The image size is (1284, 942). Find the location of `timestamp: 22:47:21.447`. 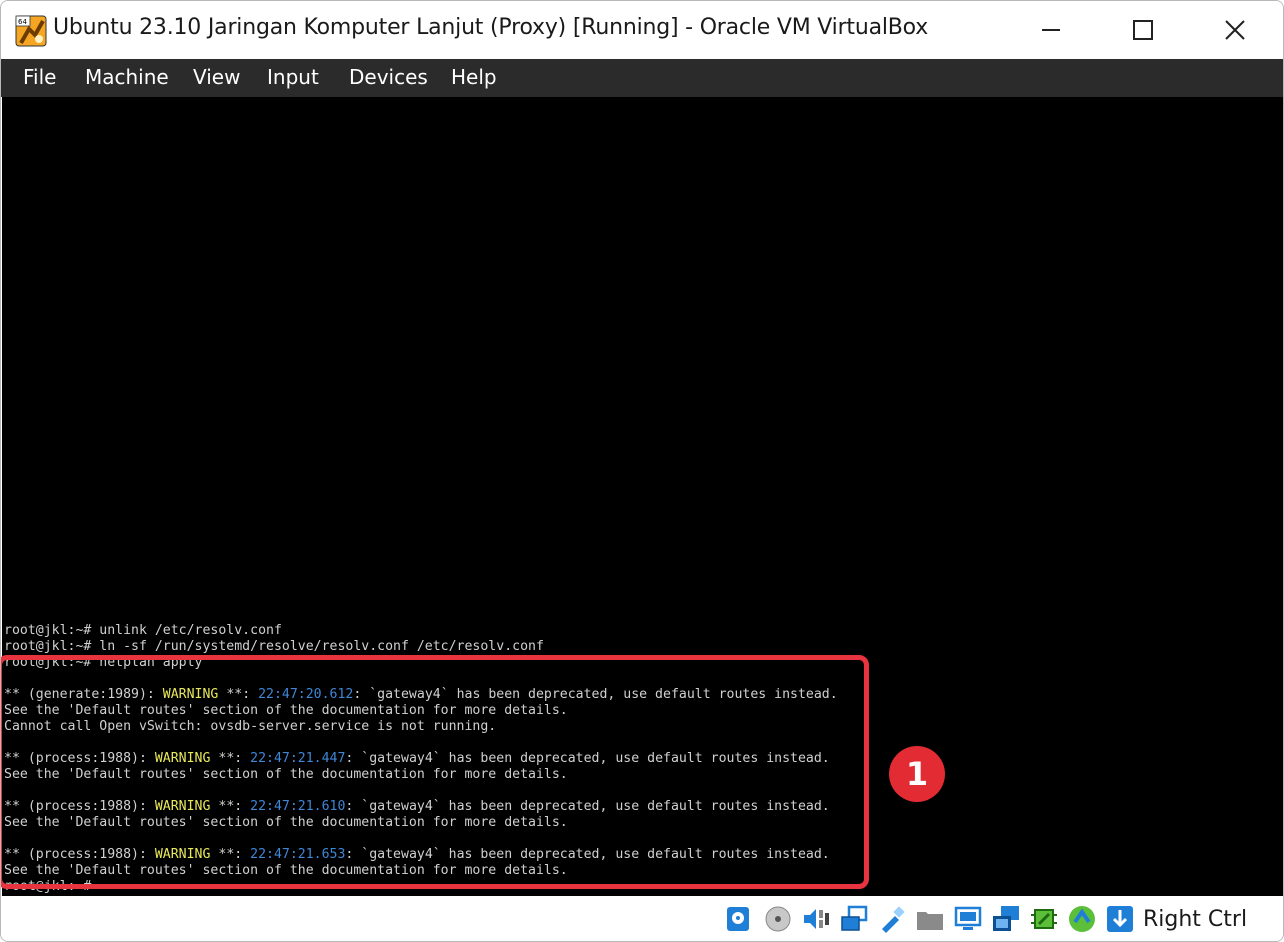

timestamp: 22:47:21.447 is located at coordinates (298, 758).